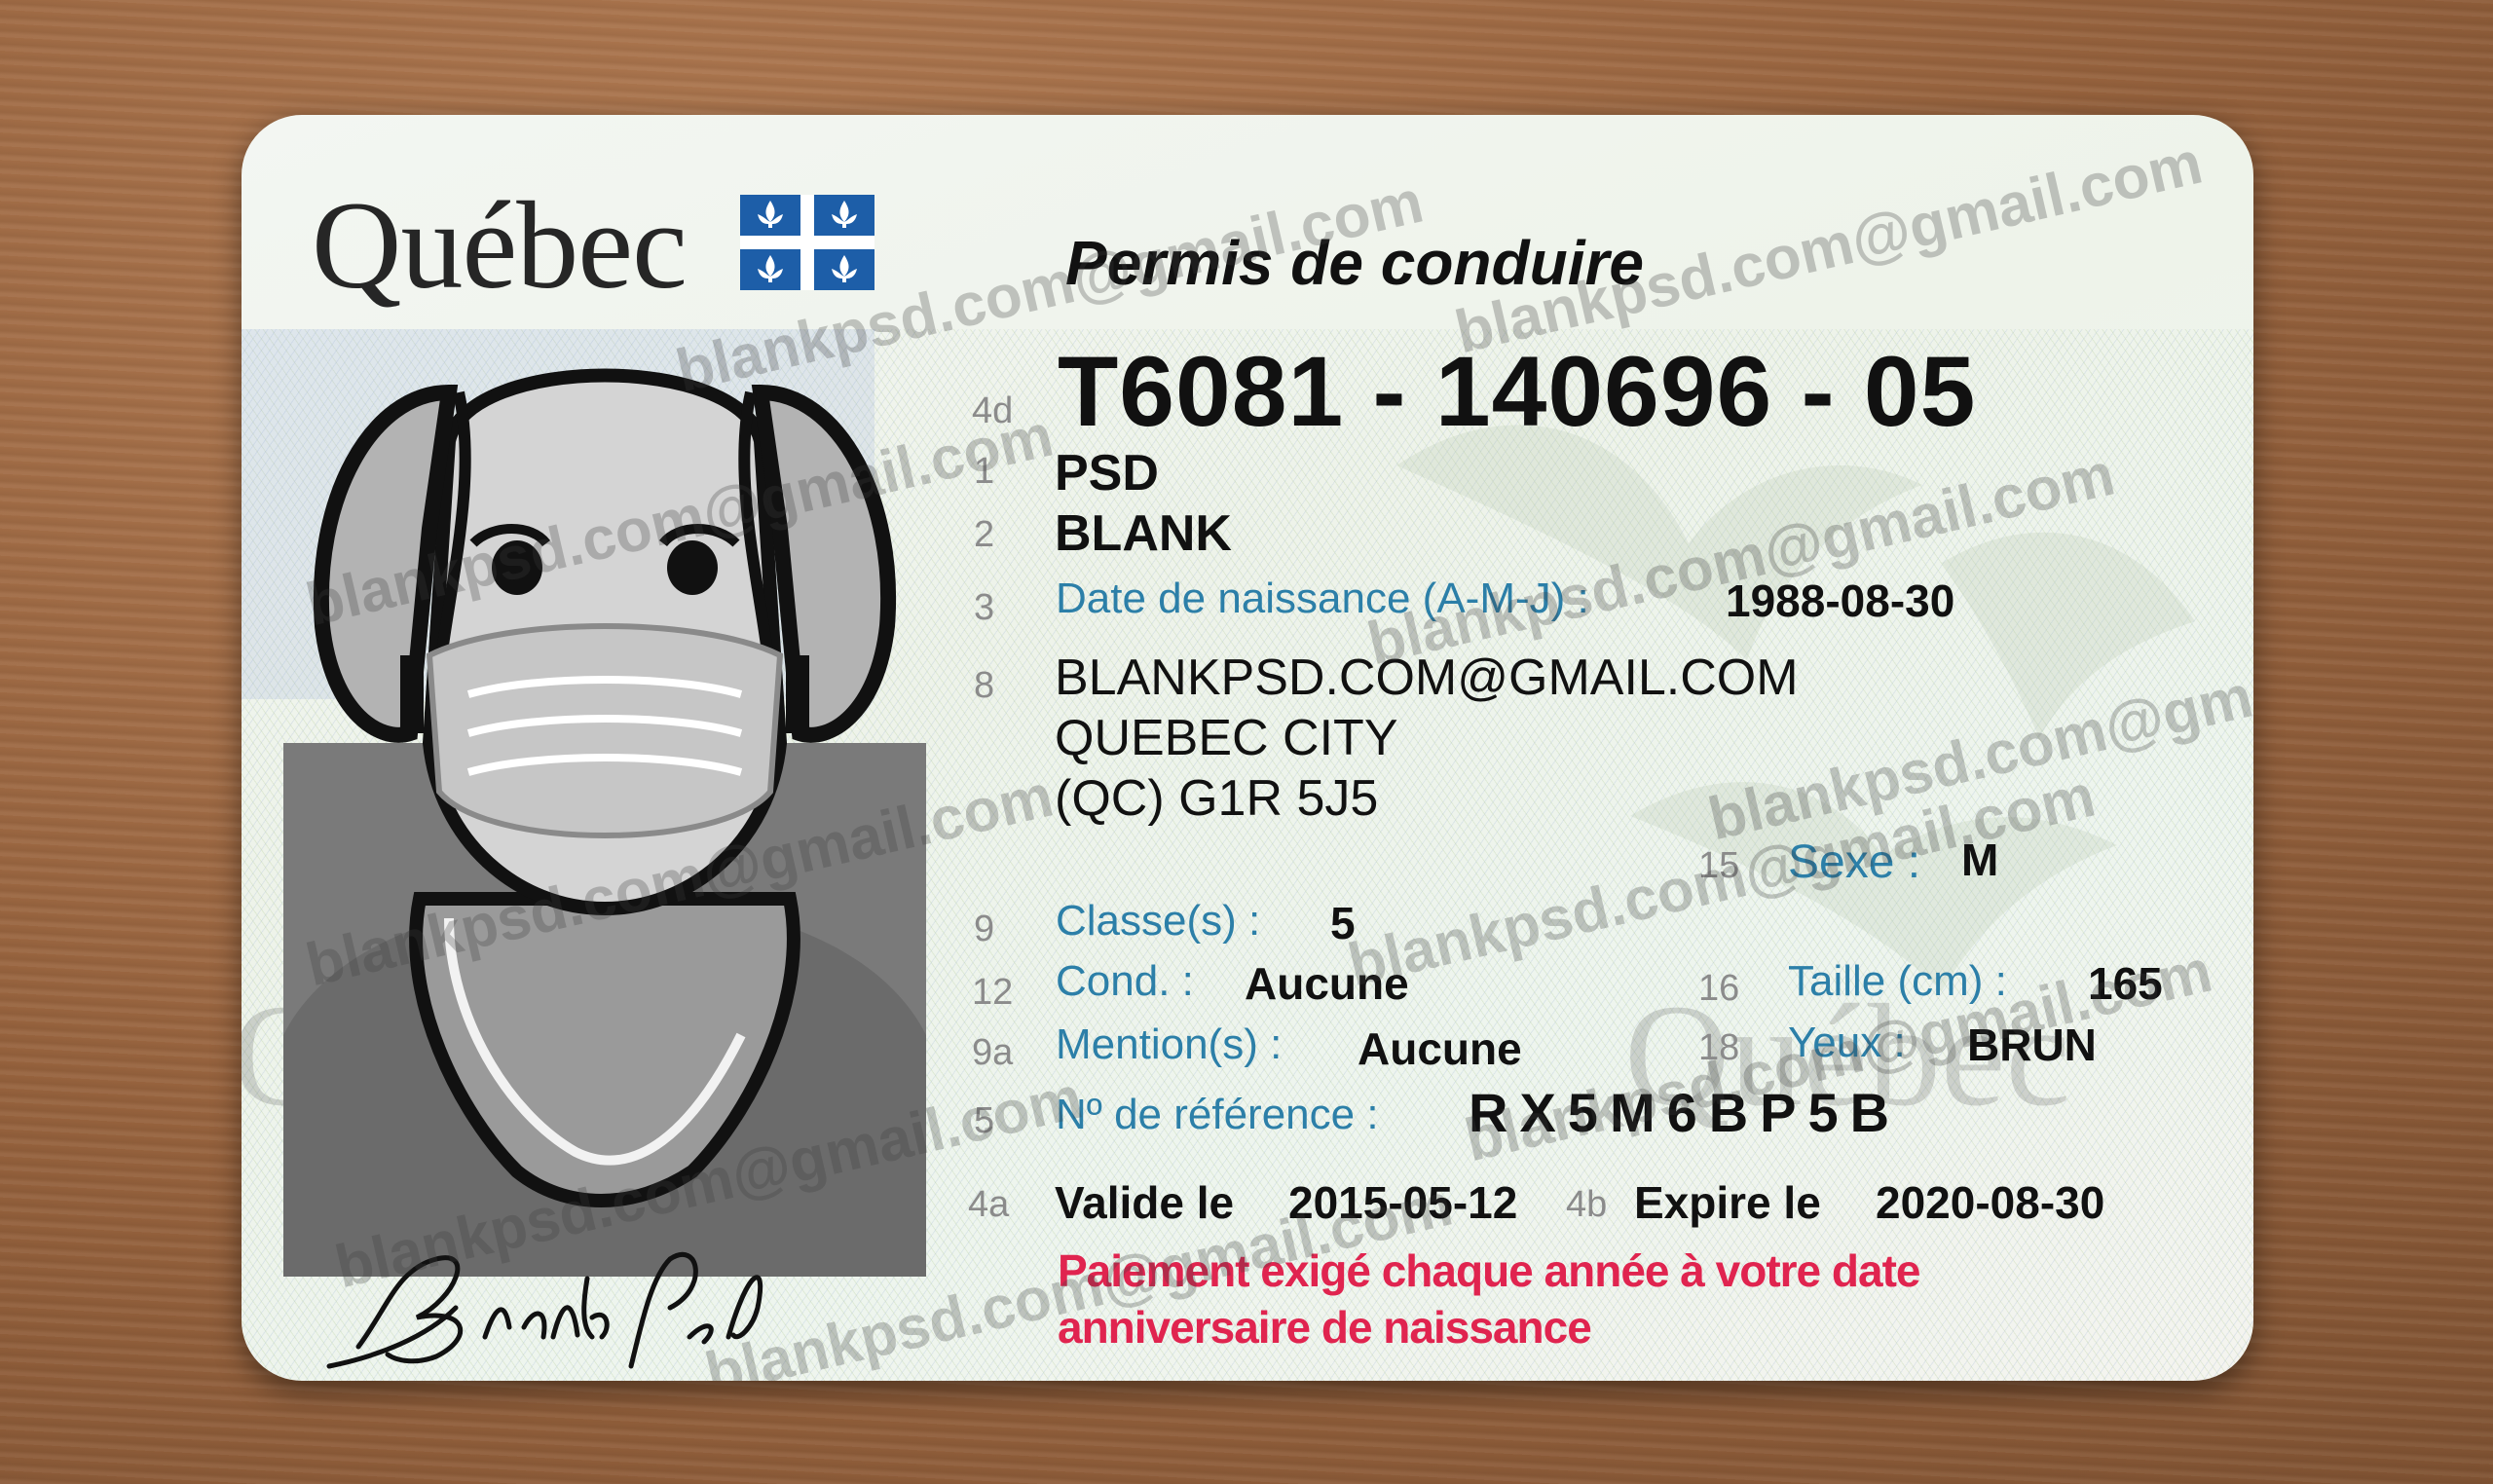  What do you see at coordinates (1159, 921) in the screenshot?
I see `classes-label: Classe(s) :` at bounding box center [1159, 921].